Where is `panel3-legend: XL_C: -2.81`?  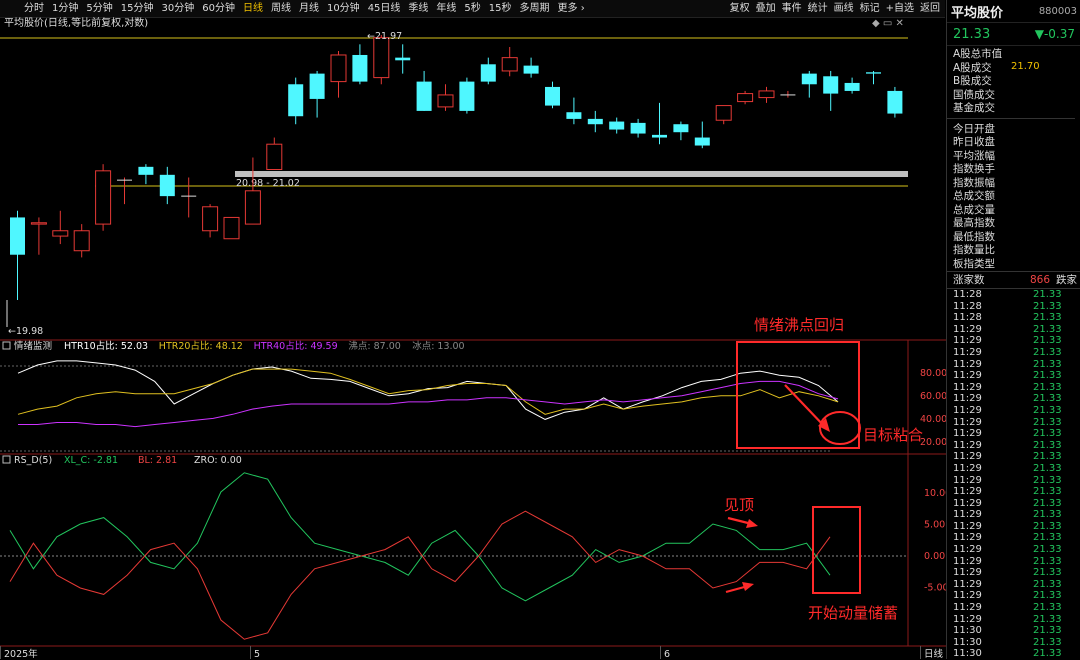
panel3-legend: XL_C: -2.81 is located at coordinates (91, 460).